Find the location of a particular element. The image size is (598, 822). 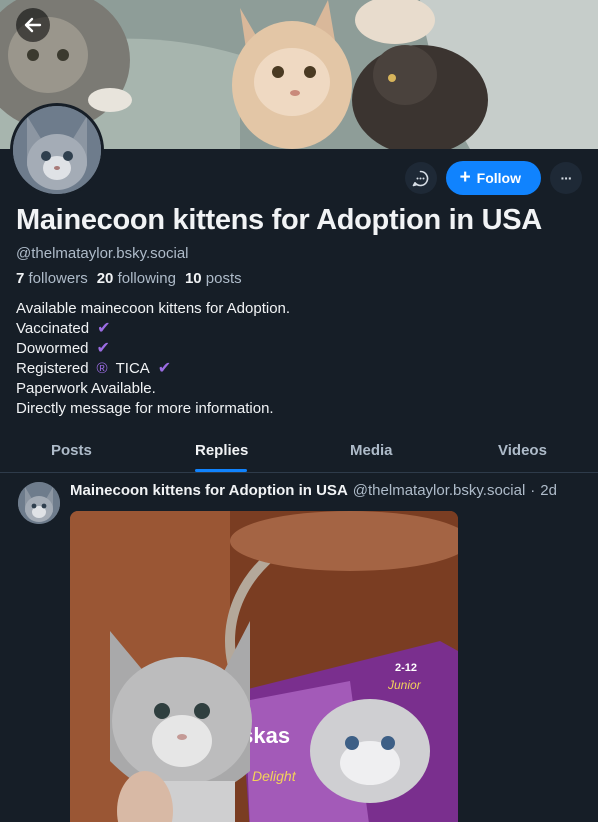

plus-icon: + is located at coordinates (465, 177).